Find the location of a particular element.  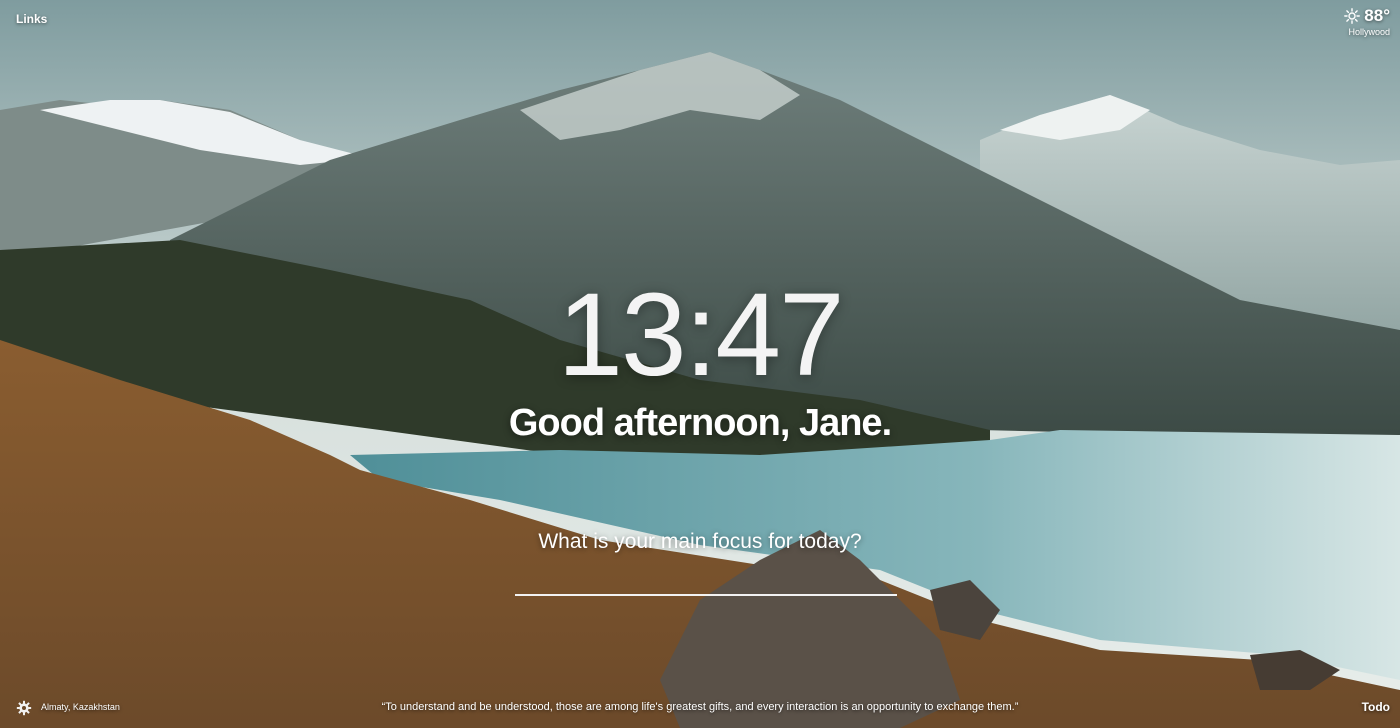

links-button: Links is located at coordinates (31, 19).